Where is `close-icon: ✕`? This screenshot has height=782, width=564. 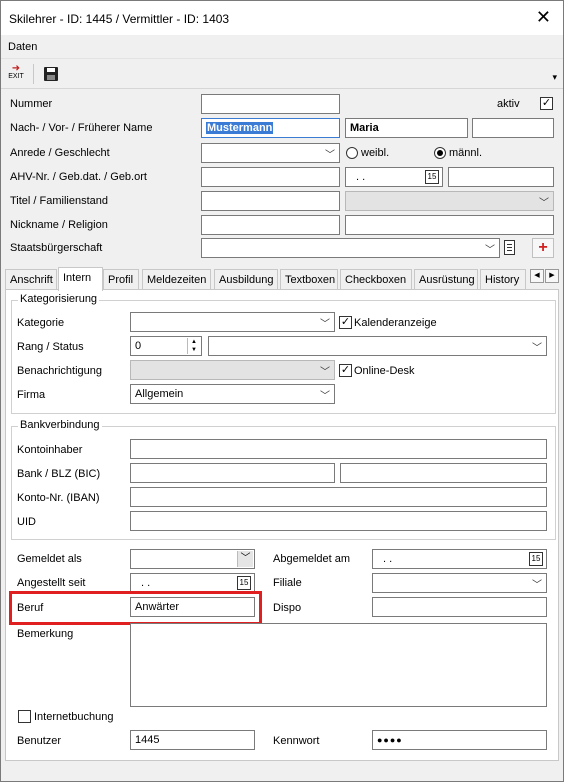 close-icon: ✕ is located at coordinates (543, 17).